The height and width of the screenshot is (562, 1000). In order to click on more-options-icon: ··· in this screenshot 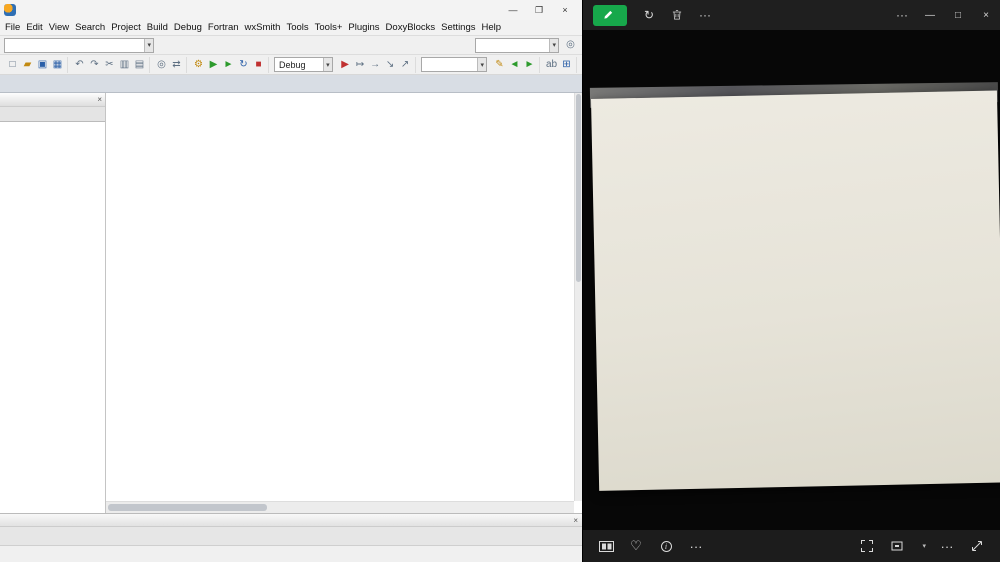, I will do `click(705, 15)`.